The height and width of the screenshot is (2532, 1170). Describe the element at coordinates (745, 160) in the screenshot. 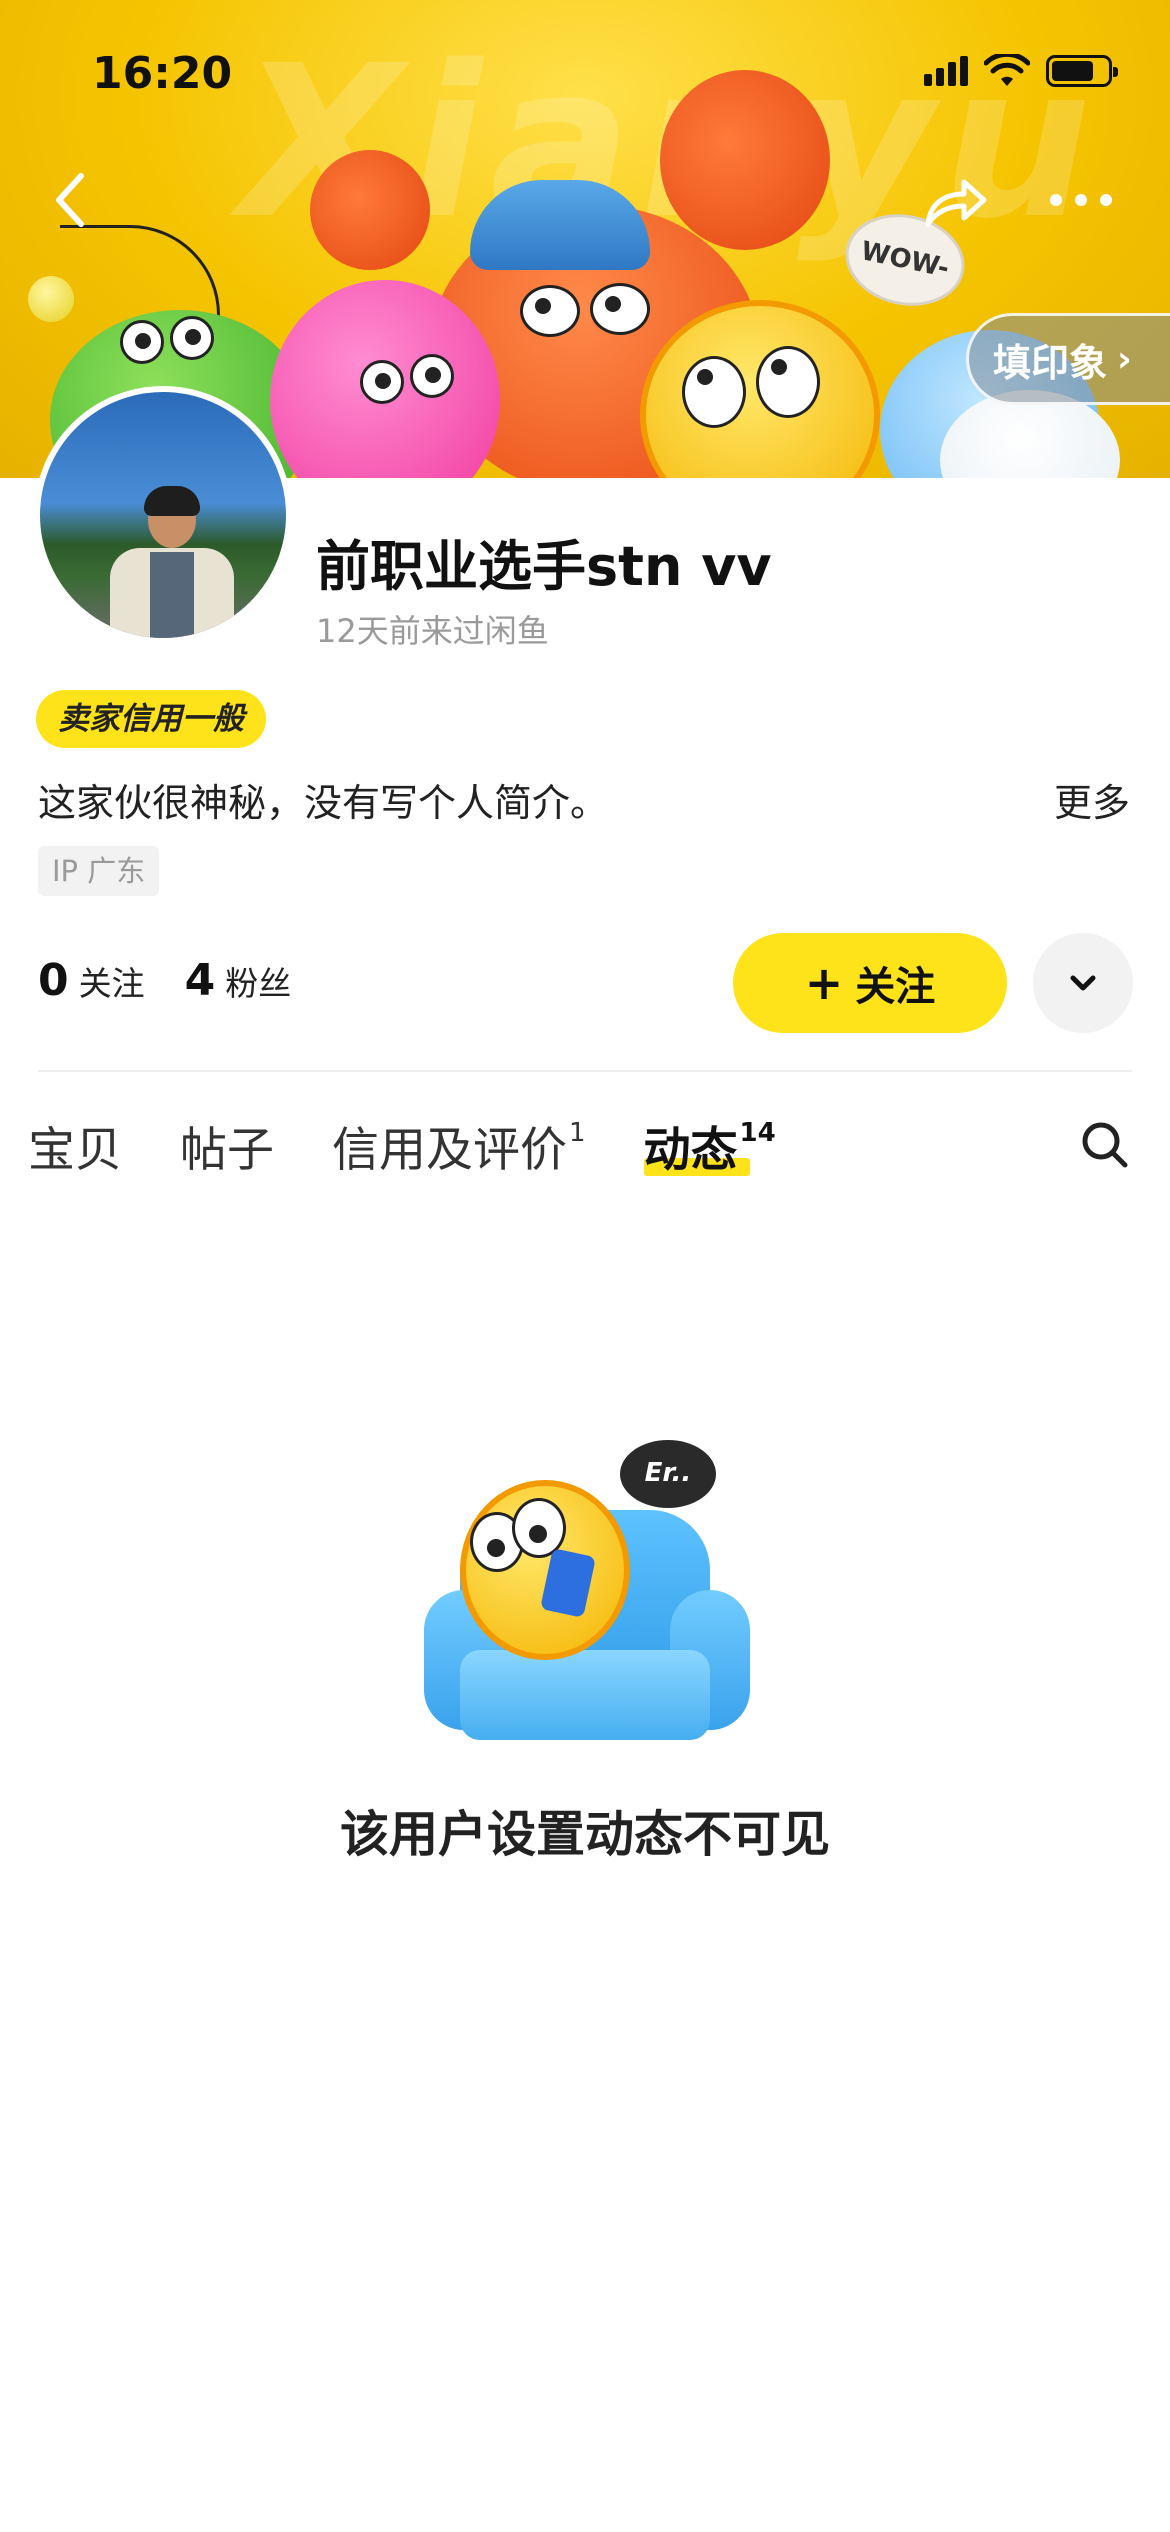

I see `crab-claw-right` at that location.